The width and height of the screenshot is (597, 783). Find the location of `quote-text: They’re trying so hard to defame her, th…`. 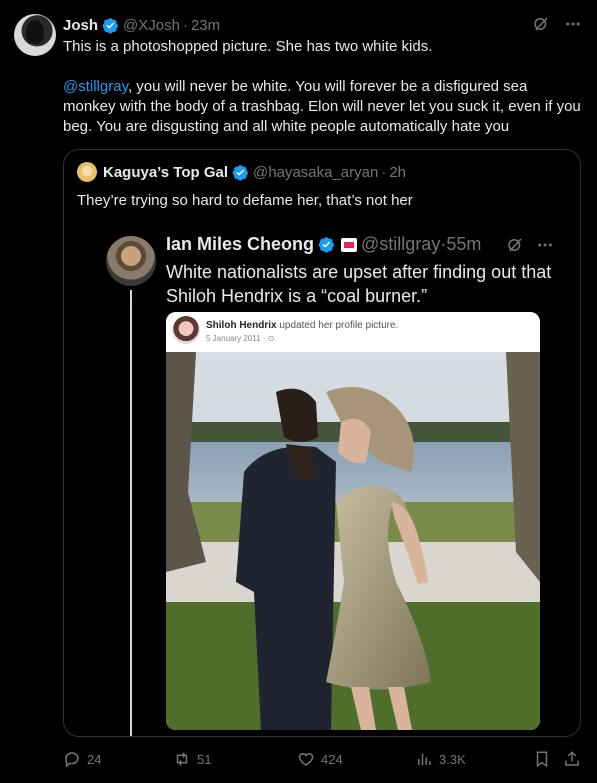

quote-text: They’re trying so hard to defame her, th… is located at coordinates (245, 200).